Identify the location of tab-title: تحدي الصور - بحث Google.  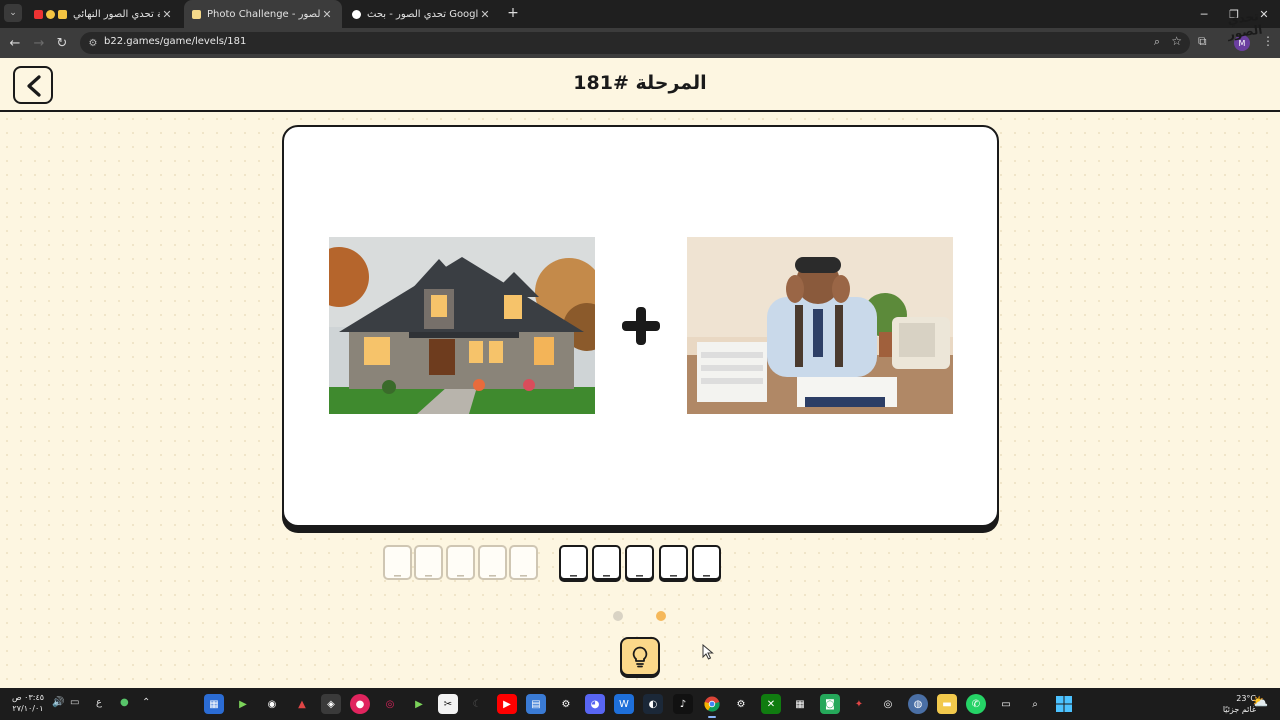
(422, 14).